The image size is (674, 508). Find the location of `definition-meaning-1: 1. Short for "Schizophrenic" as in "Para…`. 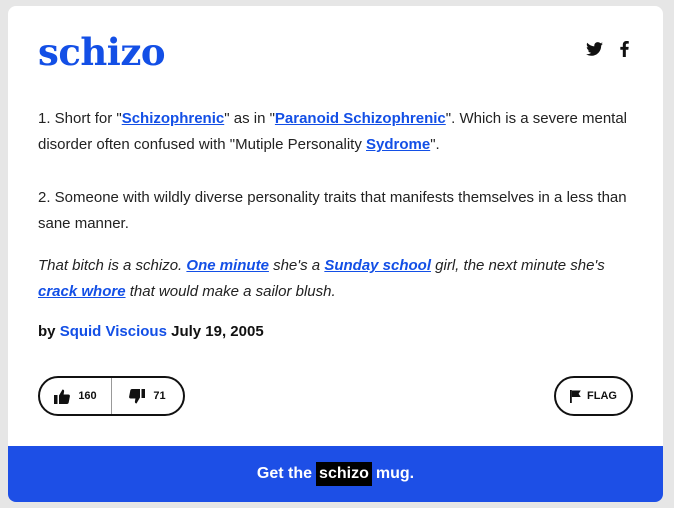

definition-meaning-1: 1. Short for "Schizophrenic" as in "Para… is located at coordinates (333, 131).